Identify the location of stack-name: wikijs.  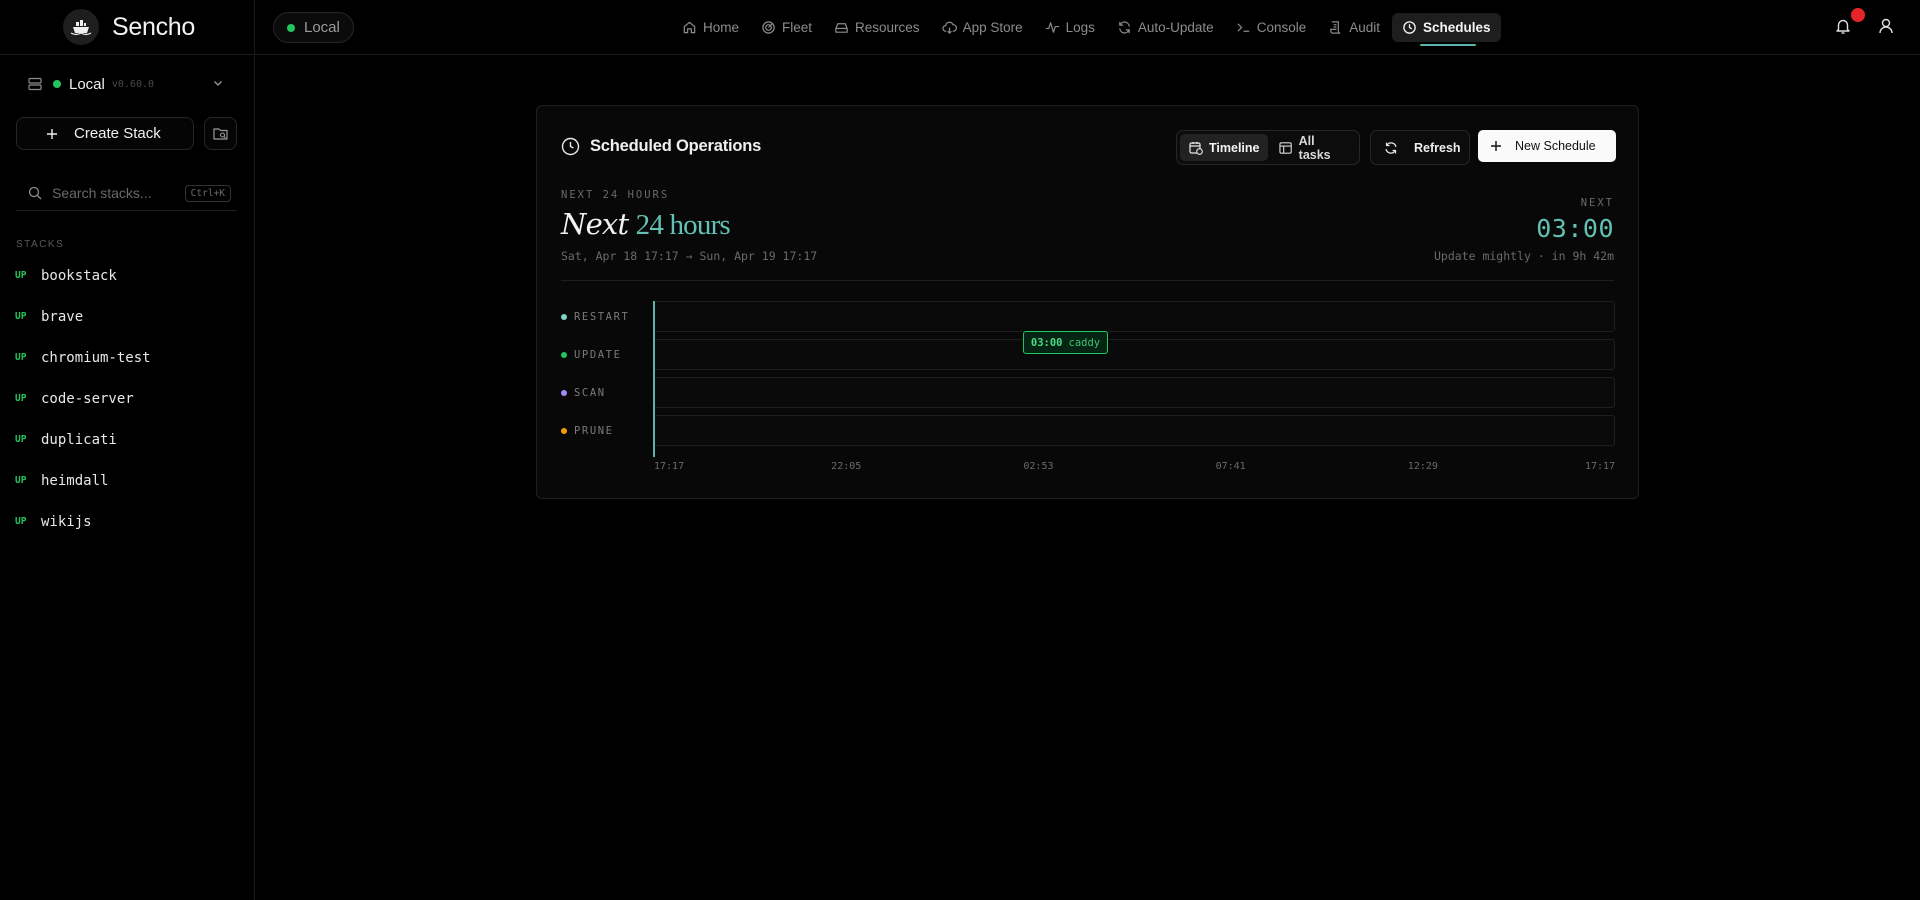
(66, 521).